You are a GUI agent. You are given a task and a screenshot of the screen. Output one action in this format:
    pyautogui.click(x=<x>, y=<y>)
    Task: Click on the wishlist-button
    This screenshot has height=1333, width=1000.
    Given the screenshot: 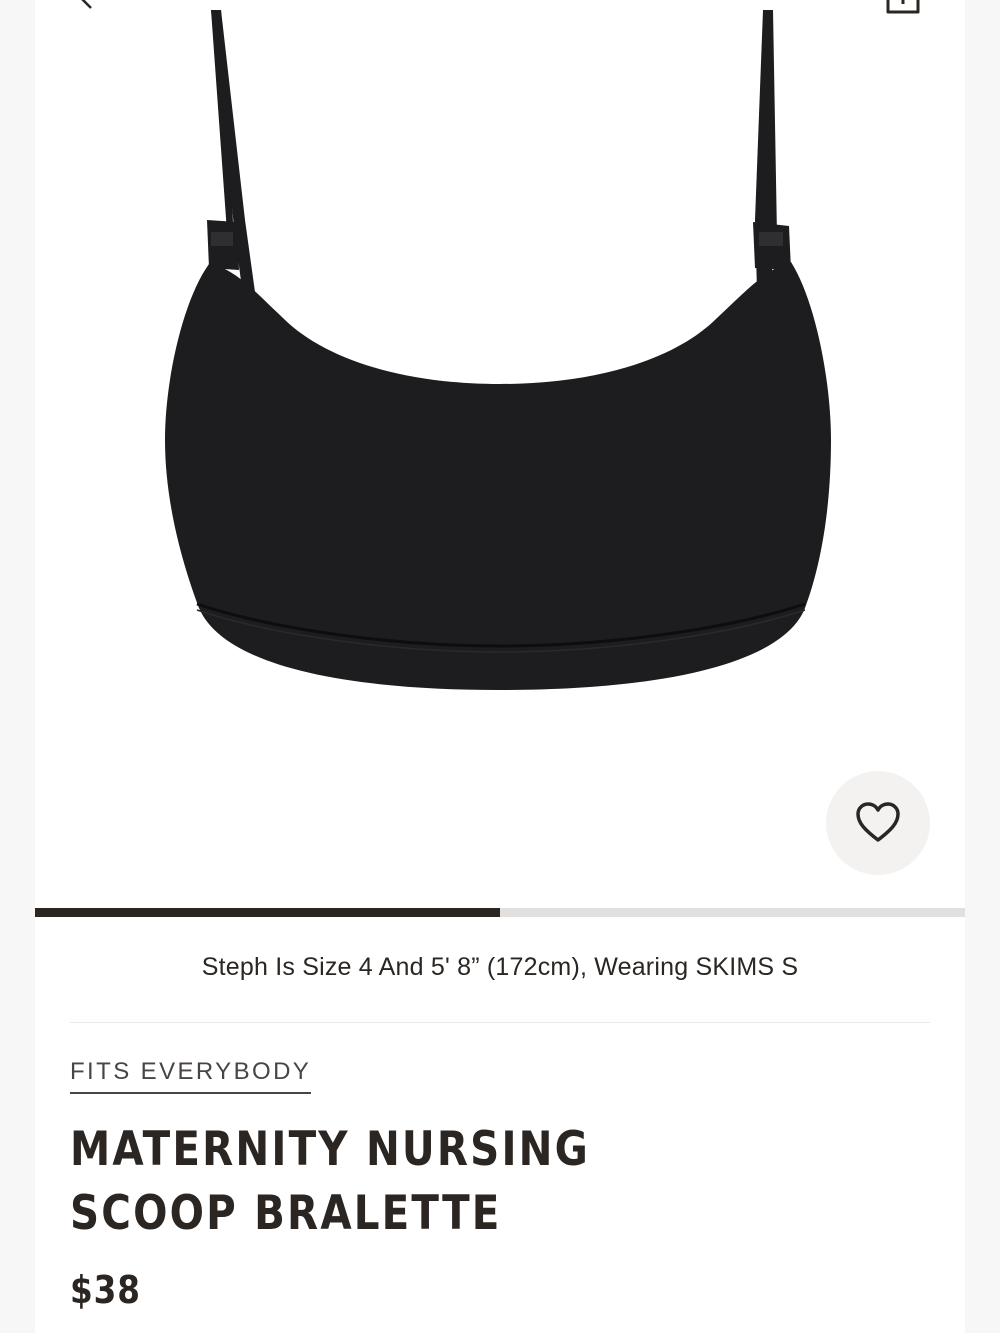 What is the action you would take?
    pyautogui.click(x=878, y=823)
    